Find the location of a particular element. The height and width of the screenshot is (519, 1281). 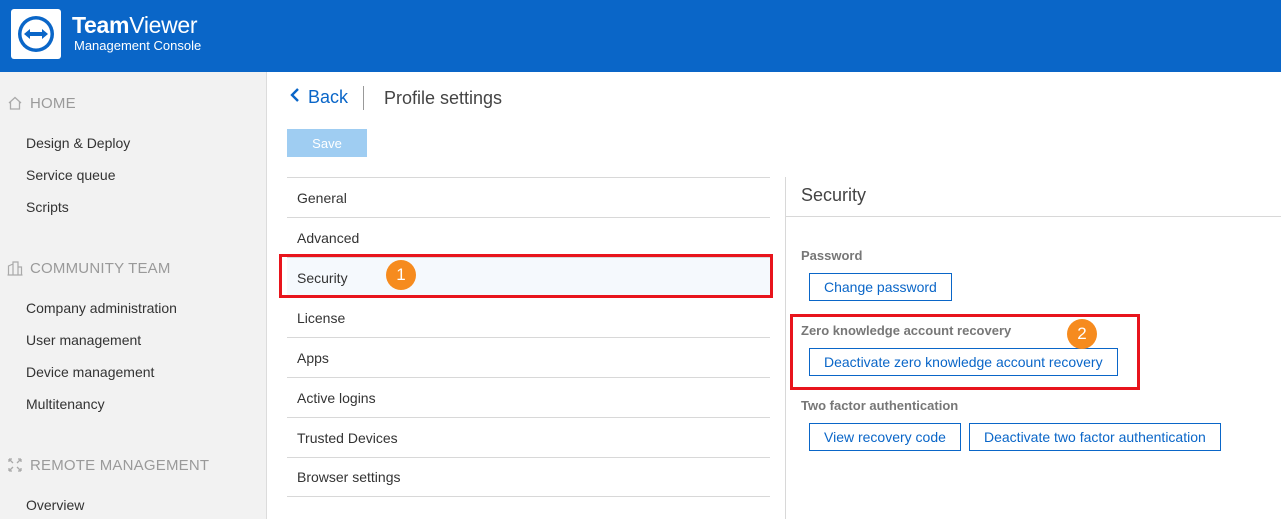

security-title-rule is located at coordinates (1033, 216).